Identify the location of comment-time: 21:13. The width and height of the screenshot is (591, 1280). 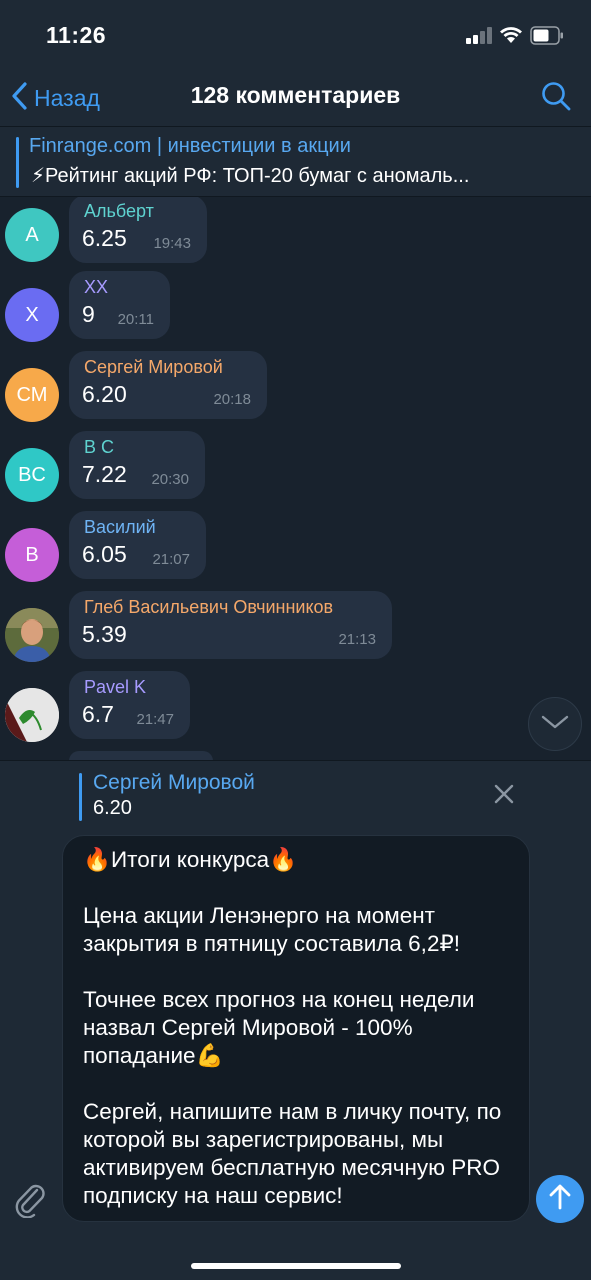
(357, 639).